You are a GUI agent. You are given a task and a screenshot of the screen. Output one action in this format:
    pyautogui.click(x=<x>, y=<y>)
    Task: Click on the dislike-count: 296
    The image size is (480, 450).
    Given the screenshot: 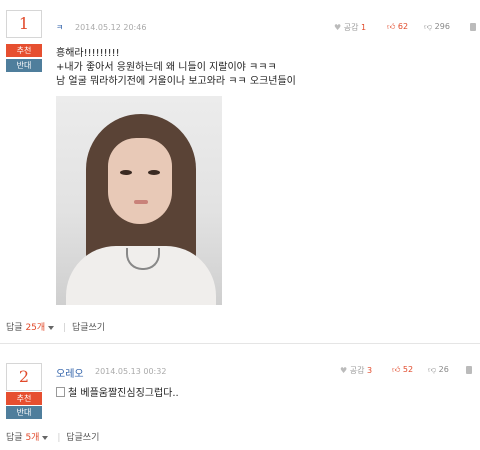 What is the action you would take?
    pyautogui.click(x=442, y=26)
    